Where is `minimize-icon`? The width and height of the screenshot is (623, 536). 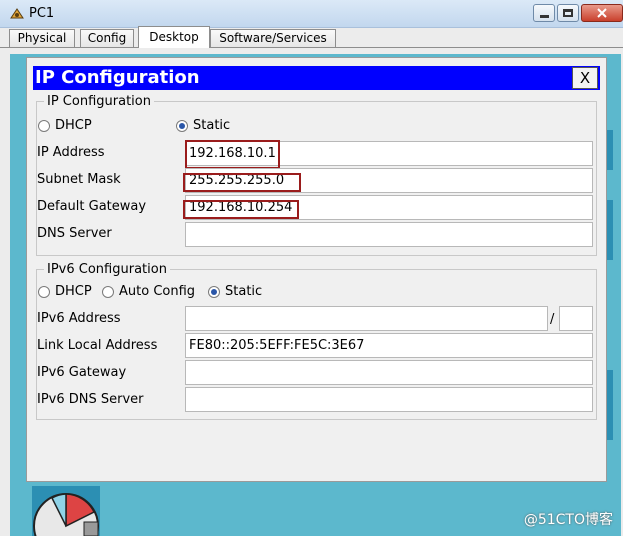
minimize-icon is located at coordinates (544, 16).